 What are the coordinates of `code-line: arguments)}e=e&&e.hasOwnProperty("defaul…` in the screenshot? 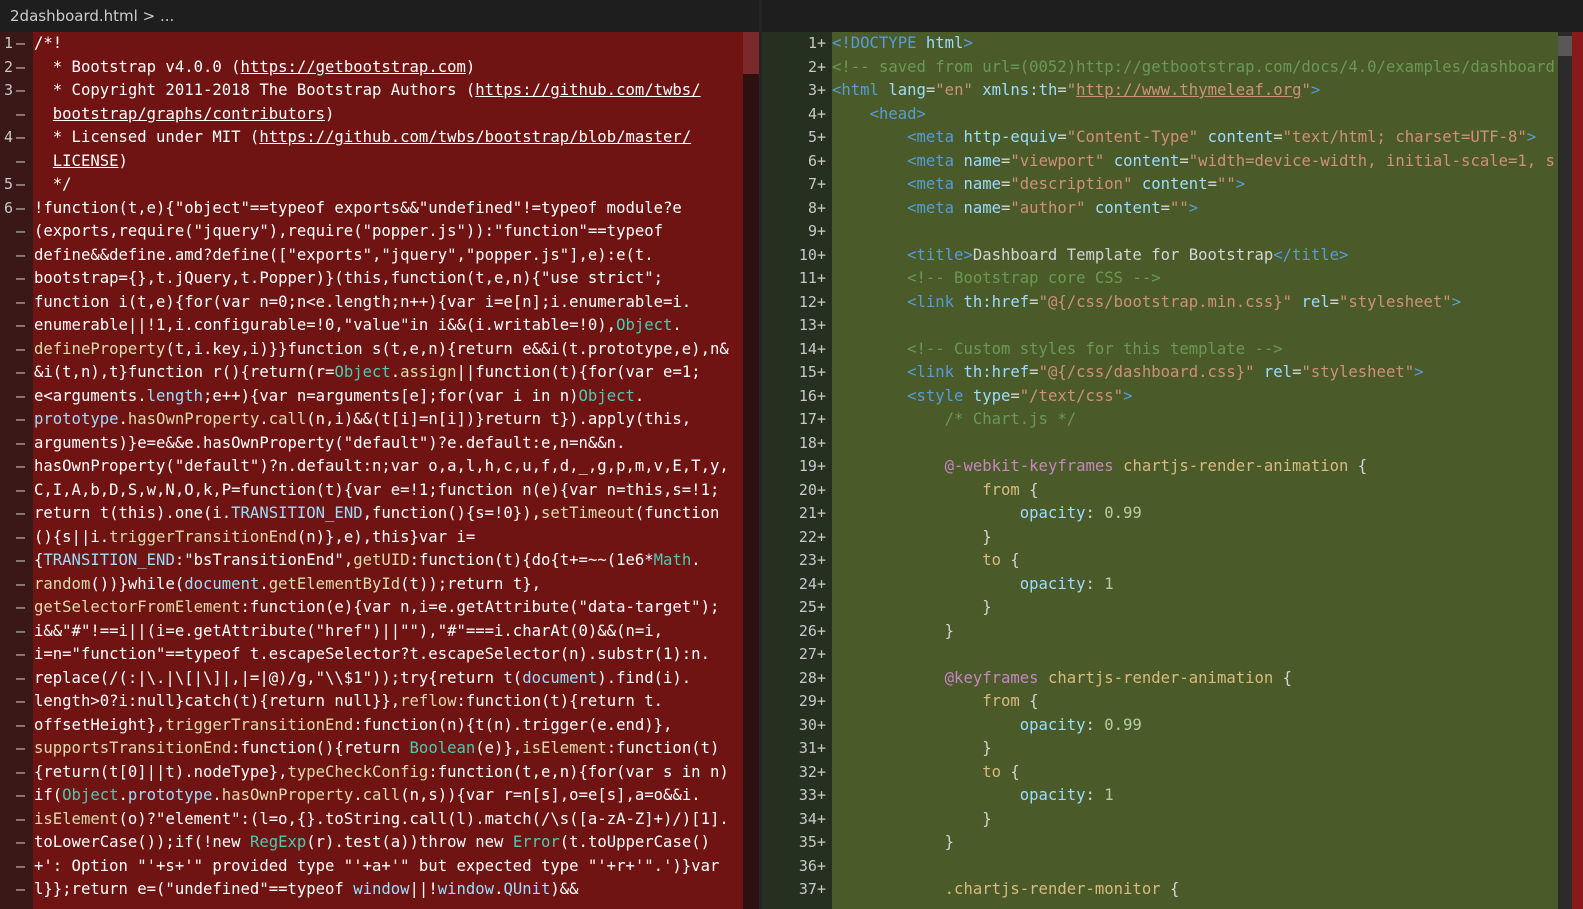 It's located at (329, 444).